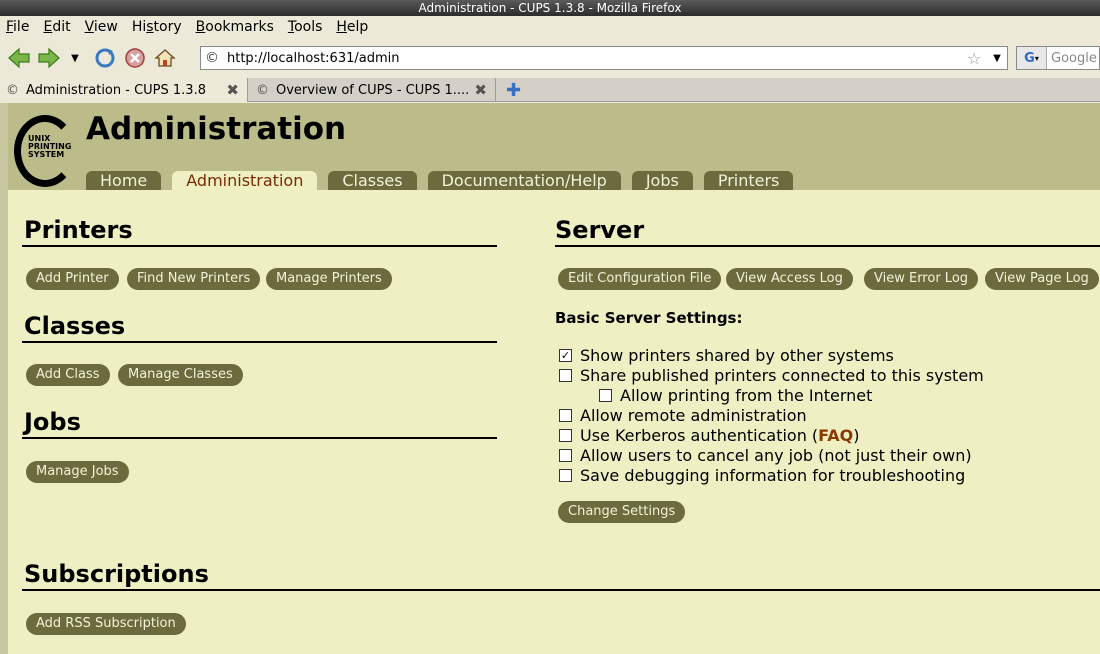  What do you see at coordinates (61, 27) in the screenshot?
I see `menu-edit-rest: dit` at bounding box center [61, 27].